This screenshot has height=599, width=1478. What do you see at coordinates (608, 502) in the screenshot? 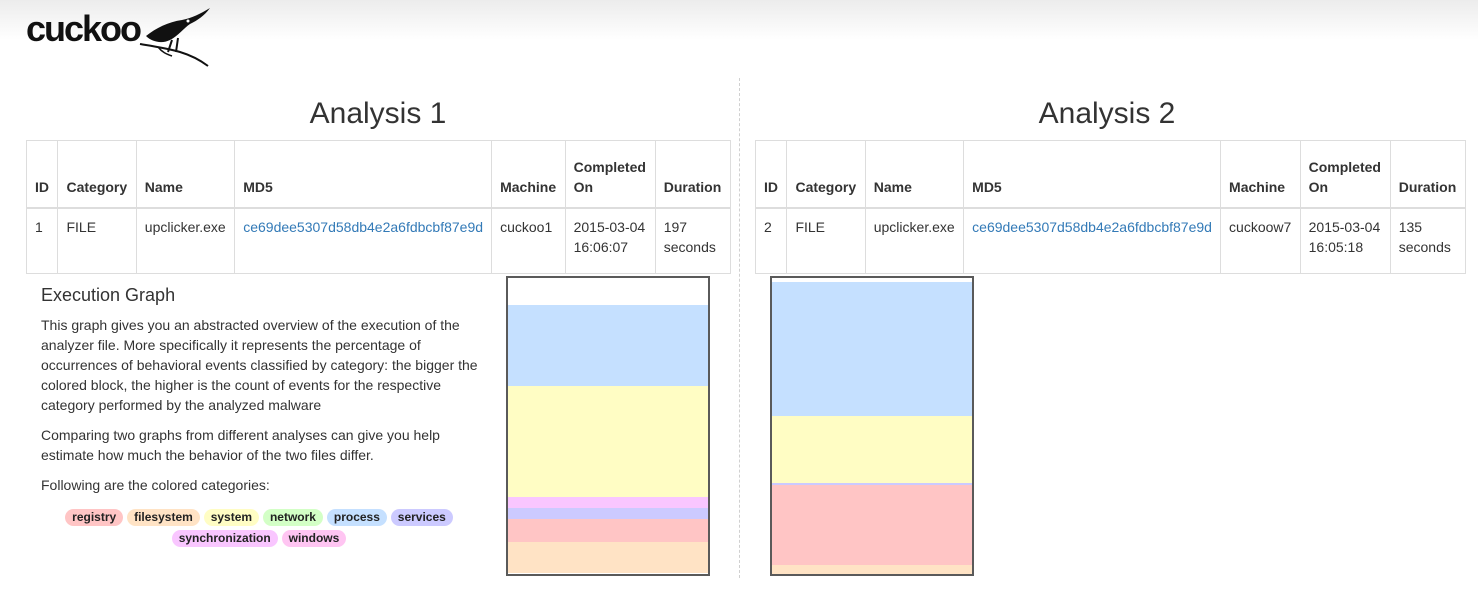
I see `graph-segment-synchronization` at bounding box center [608, 502].